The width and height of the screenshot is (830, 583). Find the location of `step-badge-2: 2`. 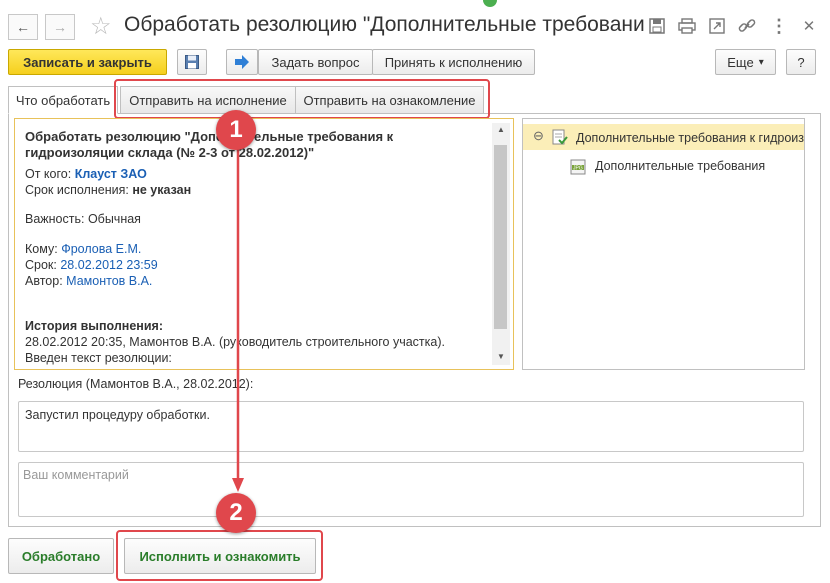

step-badge-2: 2 is located at coordinates (236, 513).